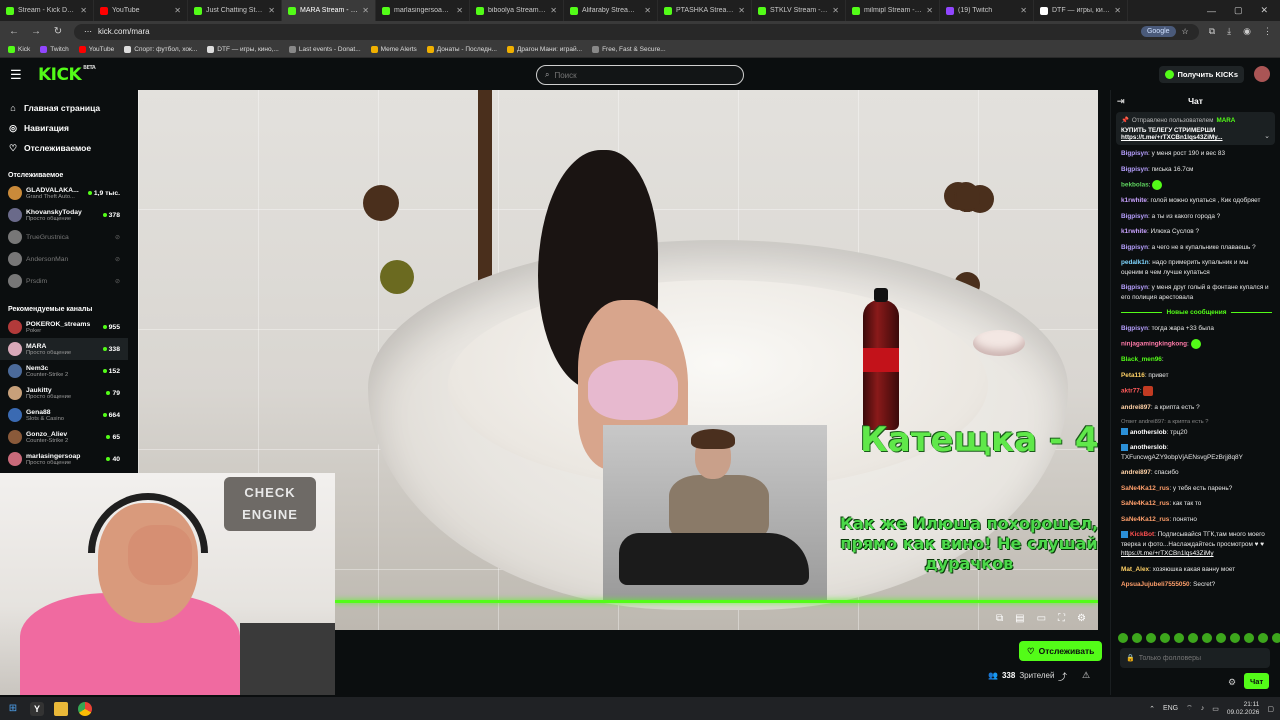  Describe the element at coordinates (13, 709) in the screenshot. I see `windows-start-icon: ⊞` at that location.